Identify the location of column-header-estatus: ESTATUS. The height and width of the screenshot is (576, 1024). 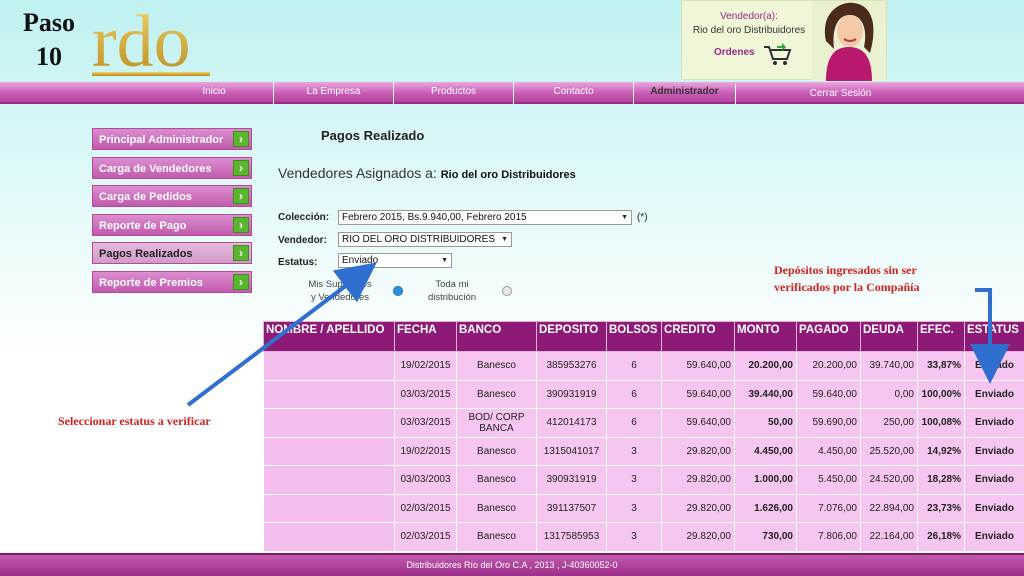
(994, 336).